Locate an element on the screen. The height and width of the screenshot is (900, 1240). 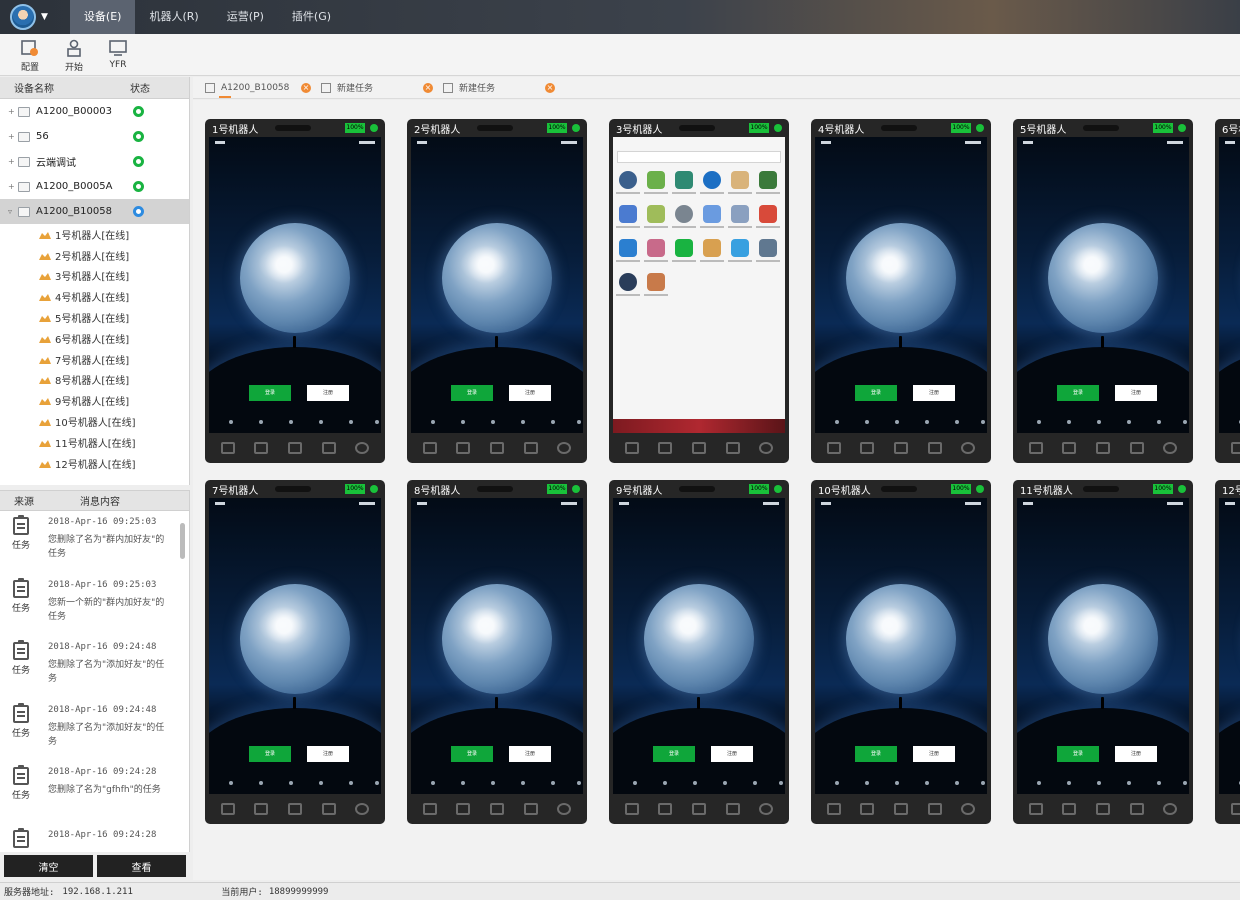
robot-row: 6号机器人[在线] is located at coordinates (94, 338).